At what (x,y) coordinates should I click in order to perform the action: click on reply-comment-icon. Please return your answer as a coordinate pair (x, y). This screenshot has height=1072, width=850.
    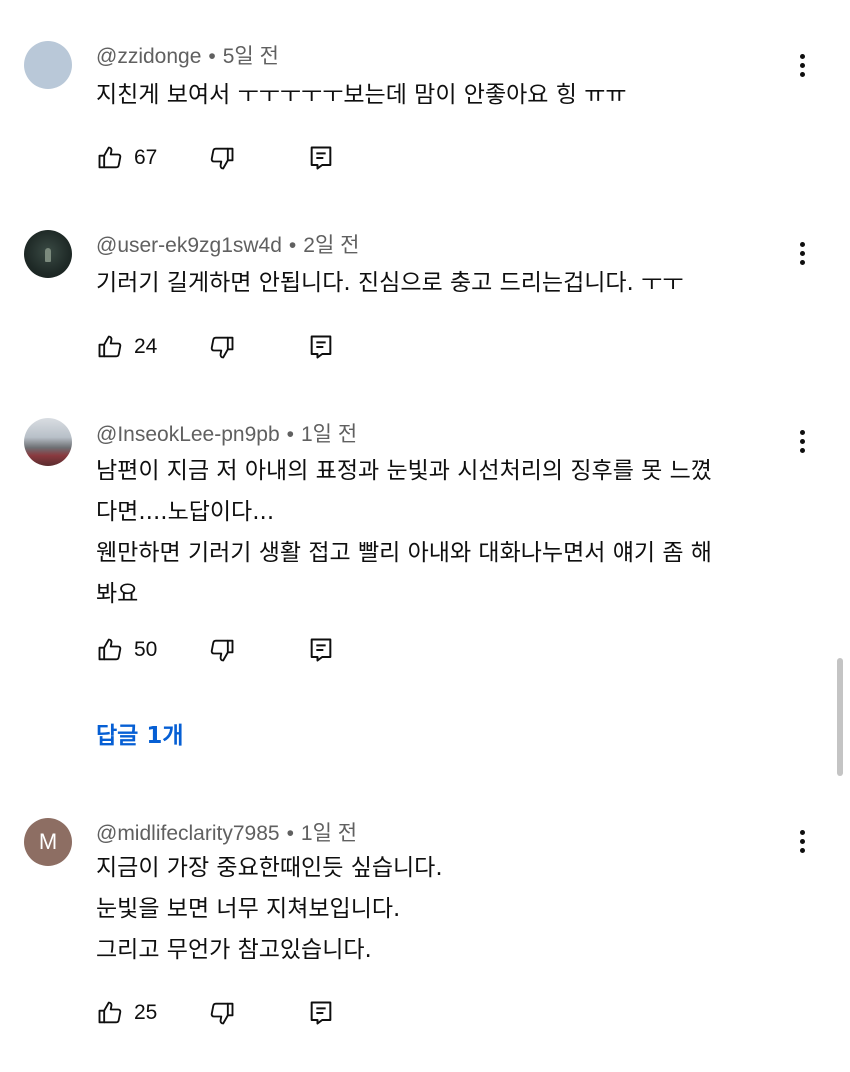
    Looking at the image, I should click on (321, 1013).